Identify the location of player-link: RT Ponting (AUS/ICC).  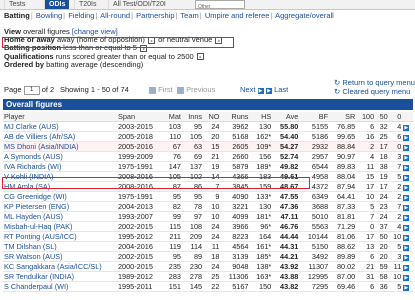
(60, 236).